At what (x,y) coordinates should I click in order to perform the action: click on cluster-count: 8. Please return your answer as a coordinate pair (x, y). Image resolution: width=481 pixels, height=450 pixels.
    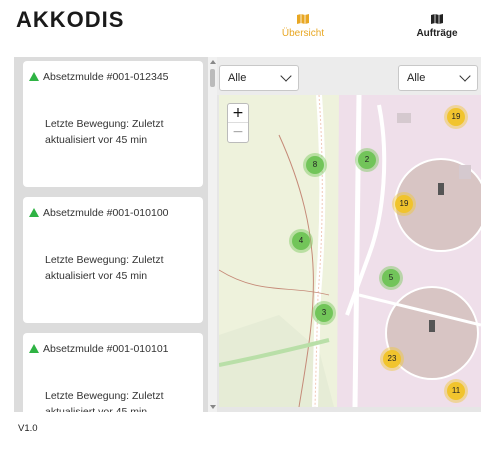
    Looking at the image, I should click on (315, 165).